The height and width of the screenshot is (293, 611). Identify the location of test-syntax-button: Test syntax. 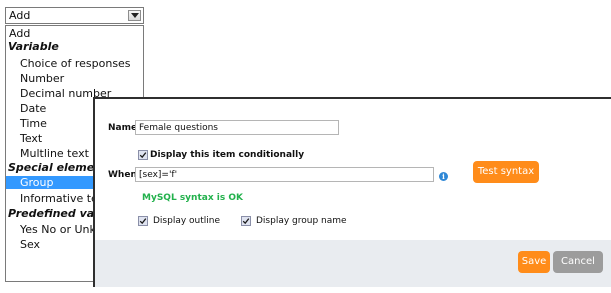
(506, 172).